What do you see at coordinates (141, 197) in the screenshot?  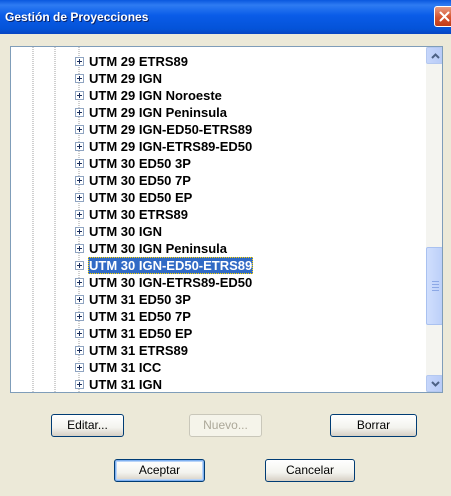 I see `tree-item-label: UTM 30 ED50 EP` at bounding box center [141, 197].